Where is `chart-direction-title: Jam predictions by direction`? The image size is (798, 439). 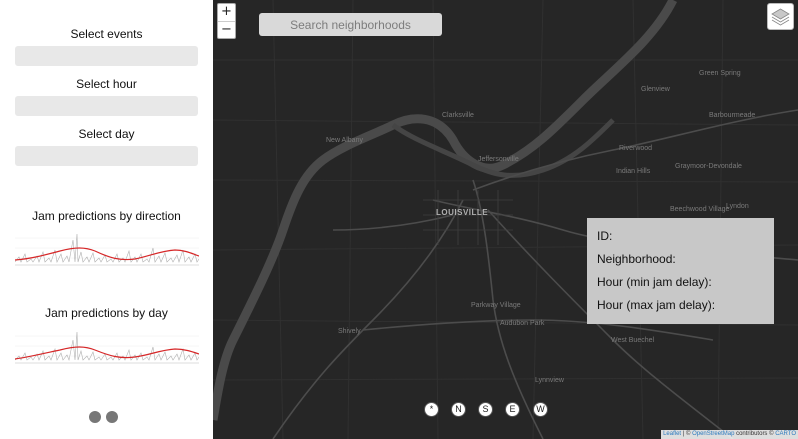
chart-direction-title: Jam predictions by direction is located at coordinates (106, 216).